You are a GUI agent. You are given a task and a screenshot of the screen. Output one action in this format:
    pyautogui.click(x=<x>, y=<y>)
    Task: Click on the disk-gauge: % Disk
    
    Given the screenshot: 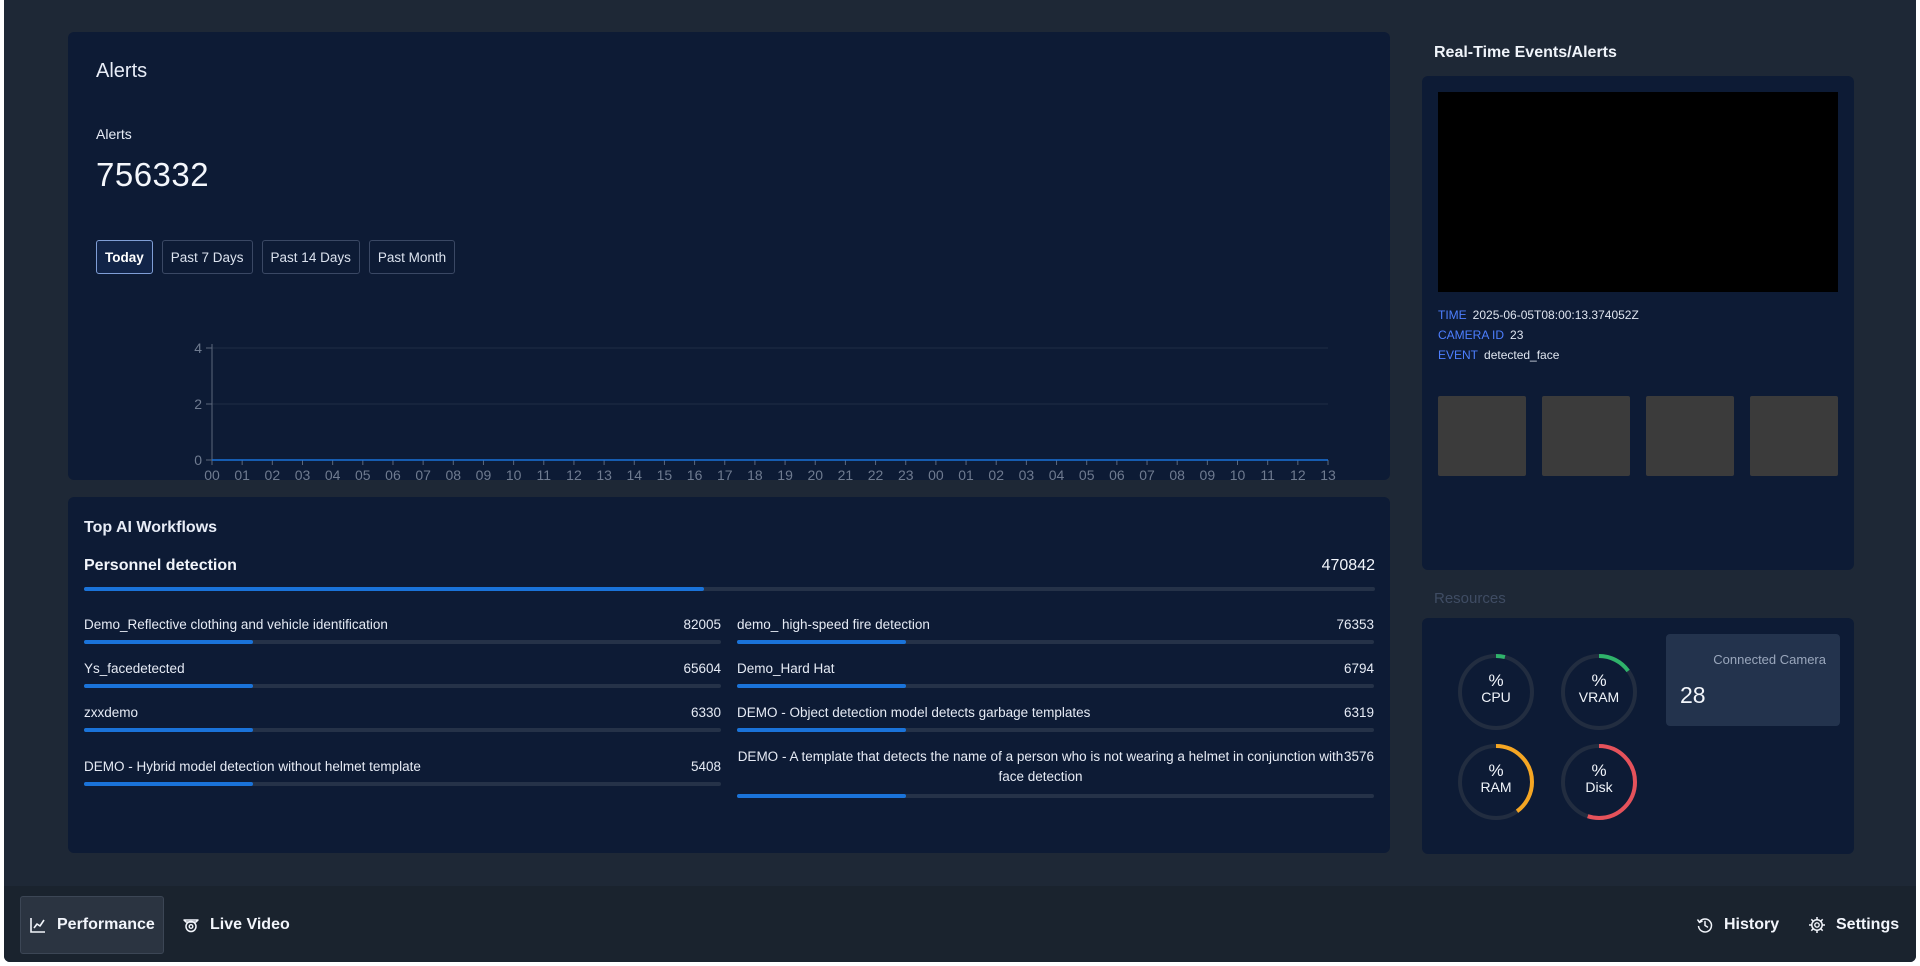 What is the action you would take?
    pyautogui.click(x=1599, y=782)
    